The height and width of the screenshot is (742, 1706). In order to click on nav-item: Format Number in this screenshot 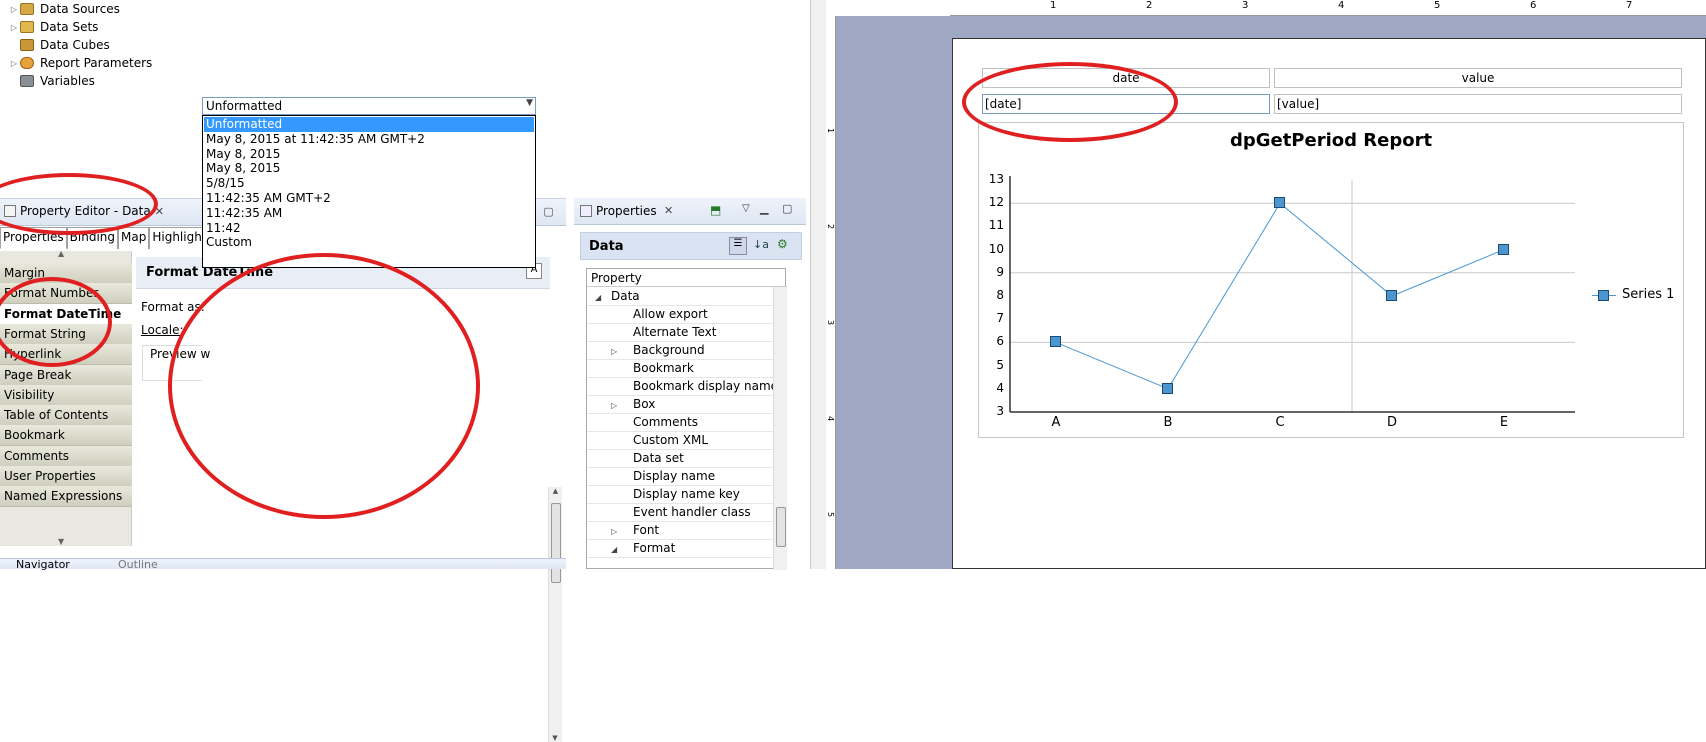, I will do `click(66, 294)`.